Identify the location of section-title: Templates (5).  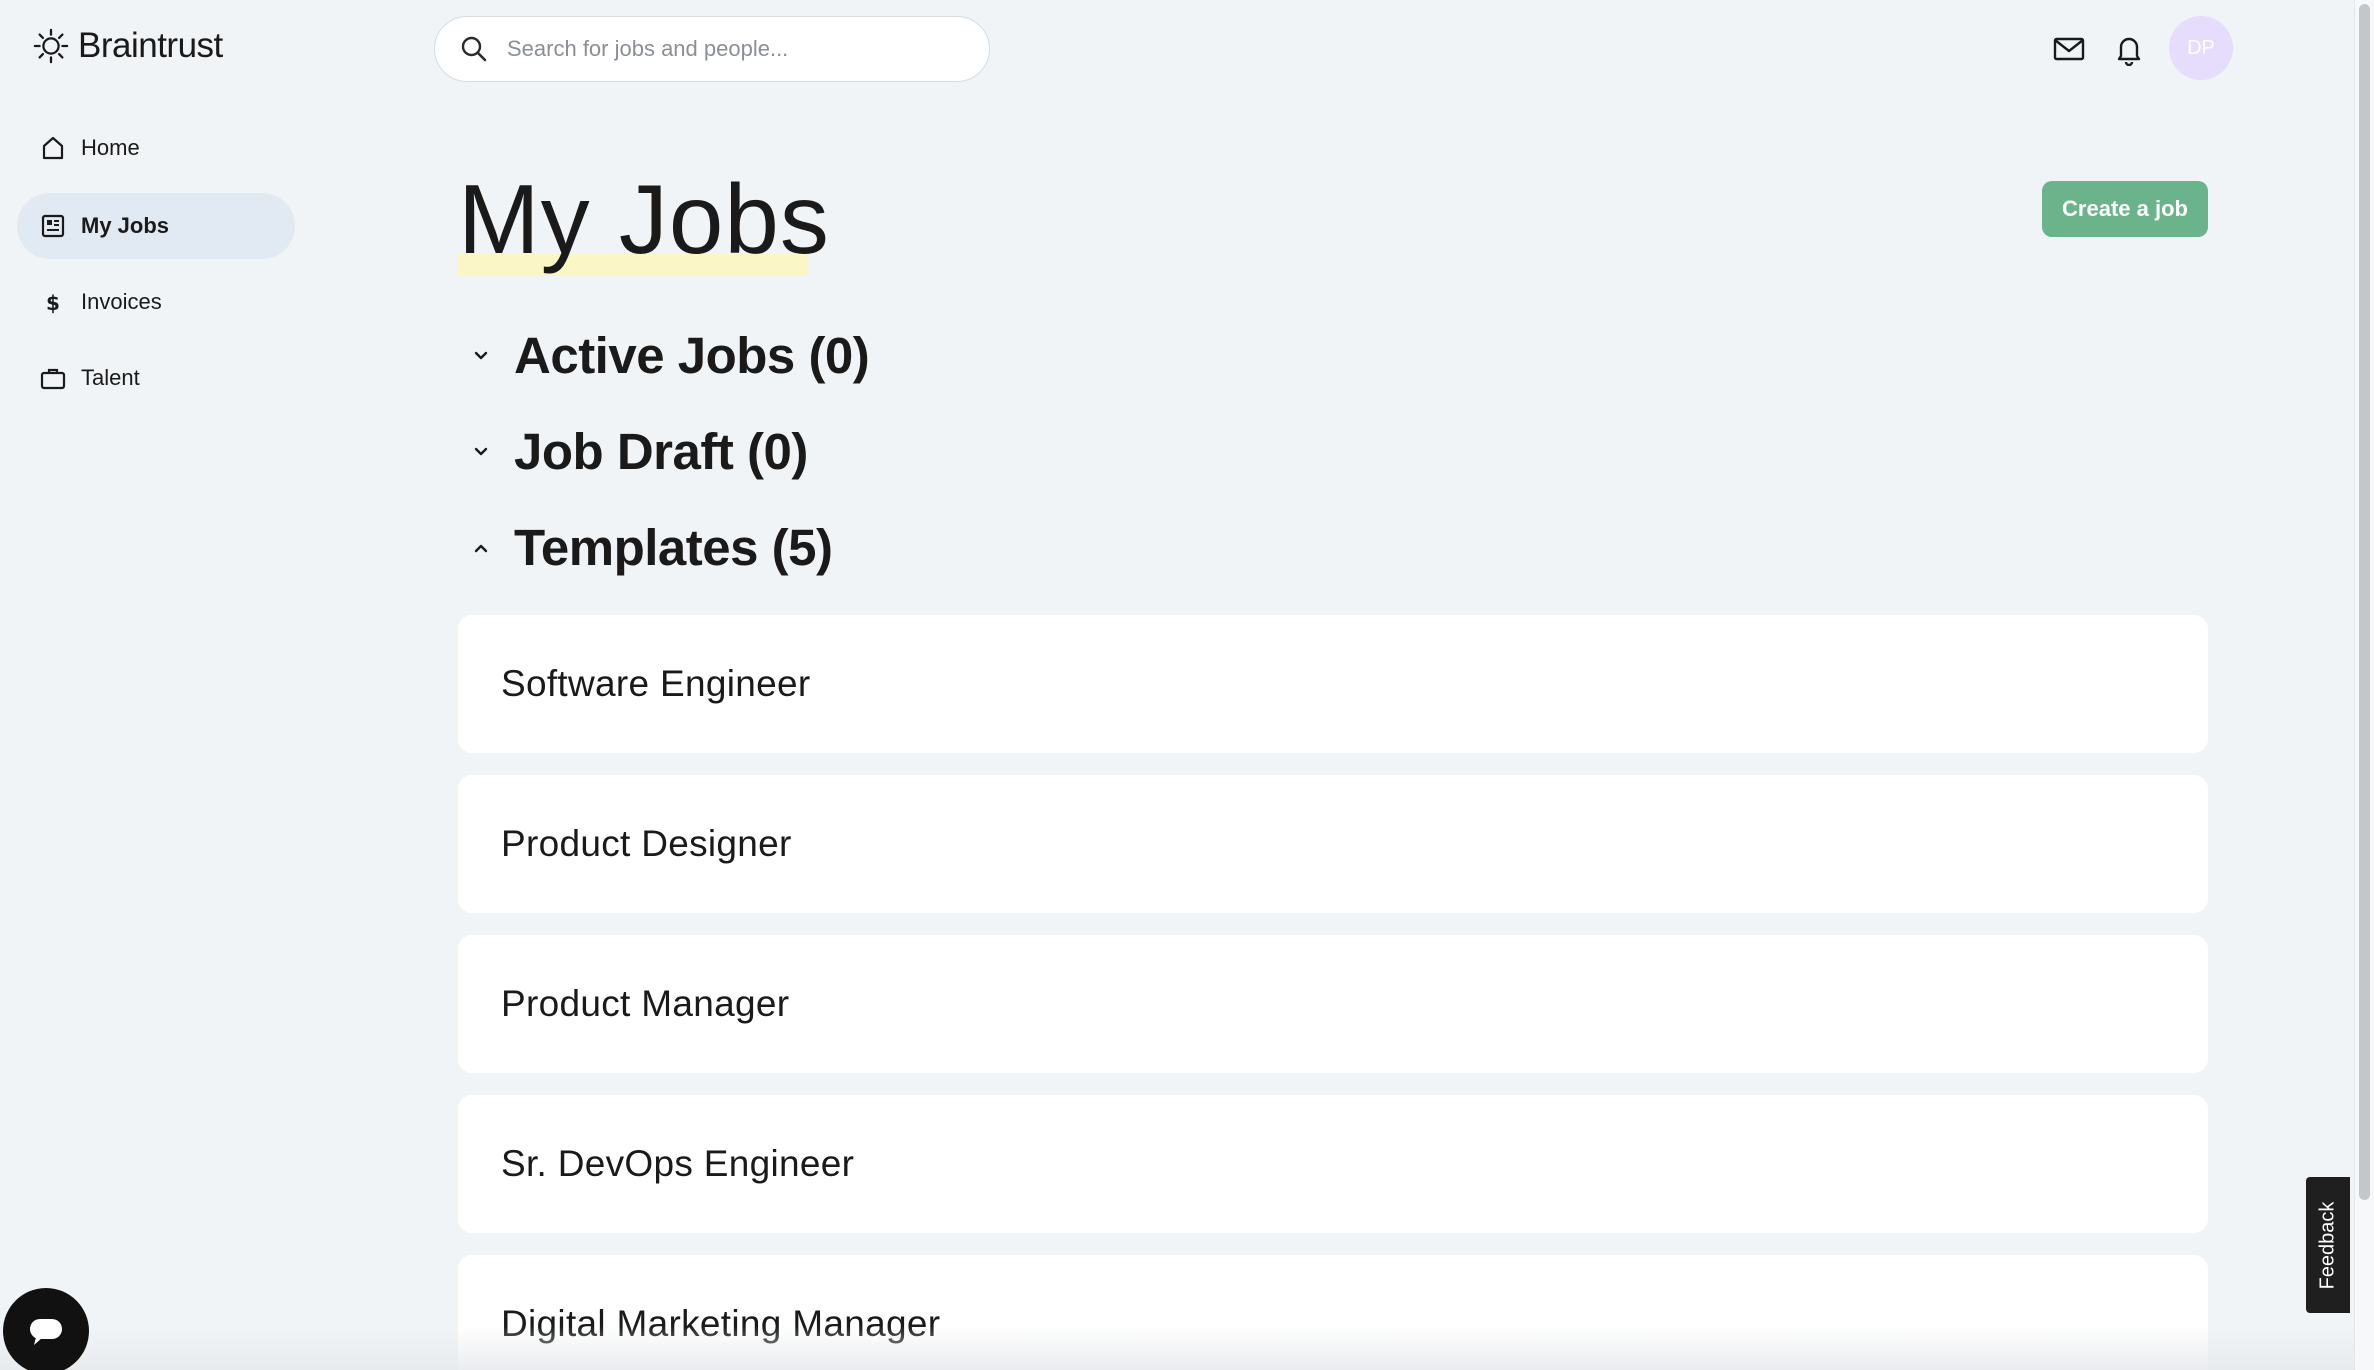
(673, 547).